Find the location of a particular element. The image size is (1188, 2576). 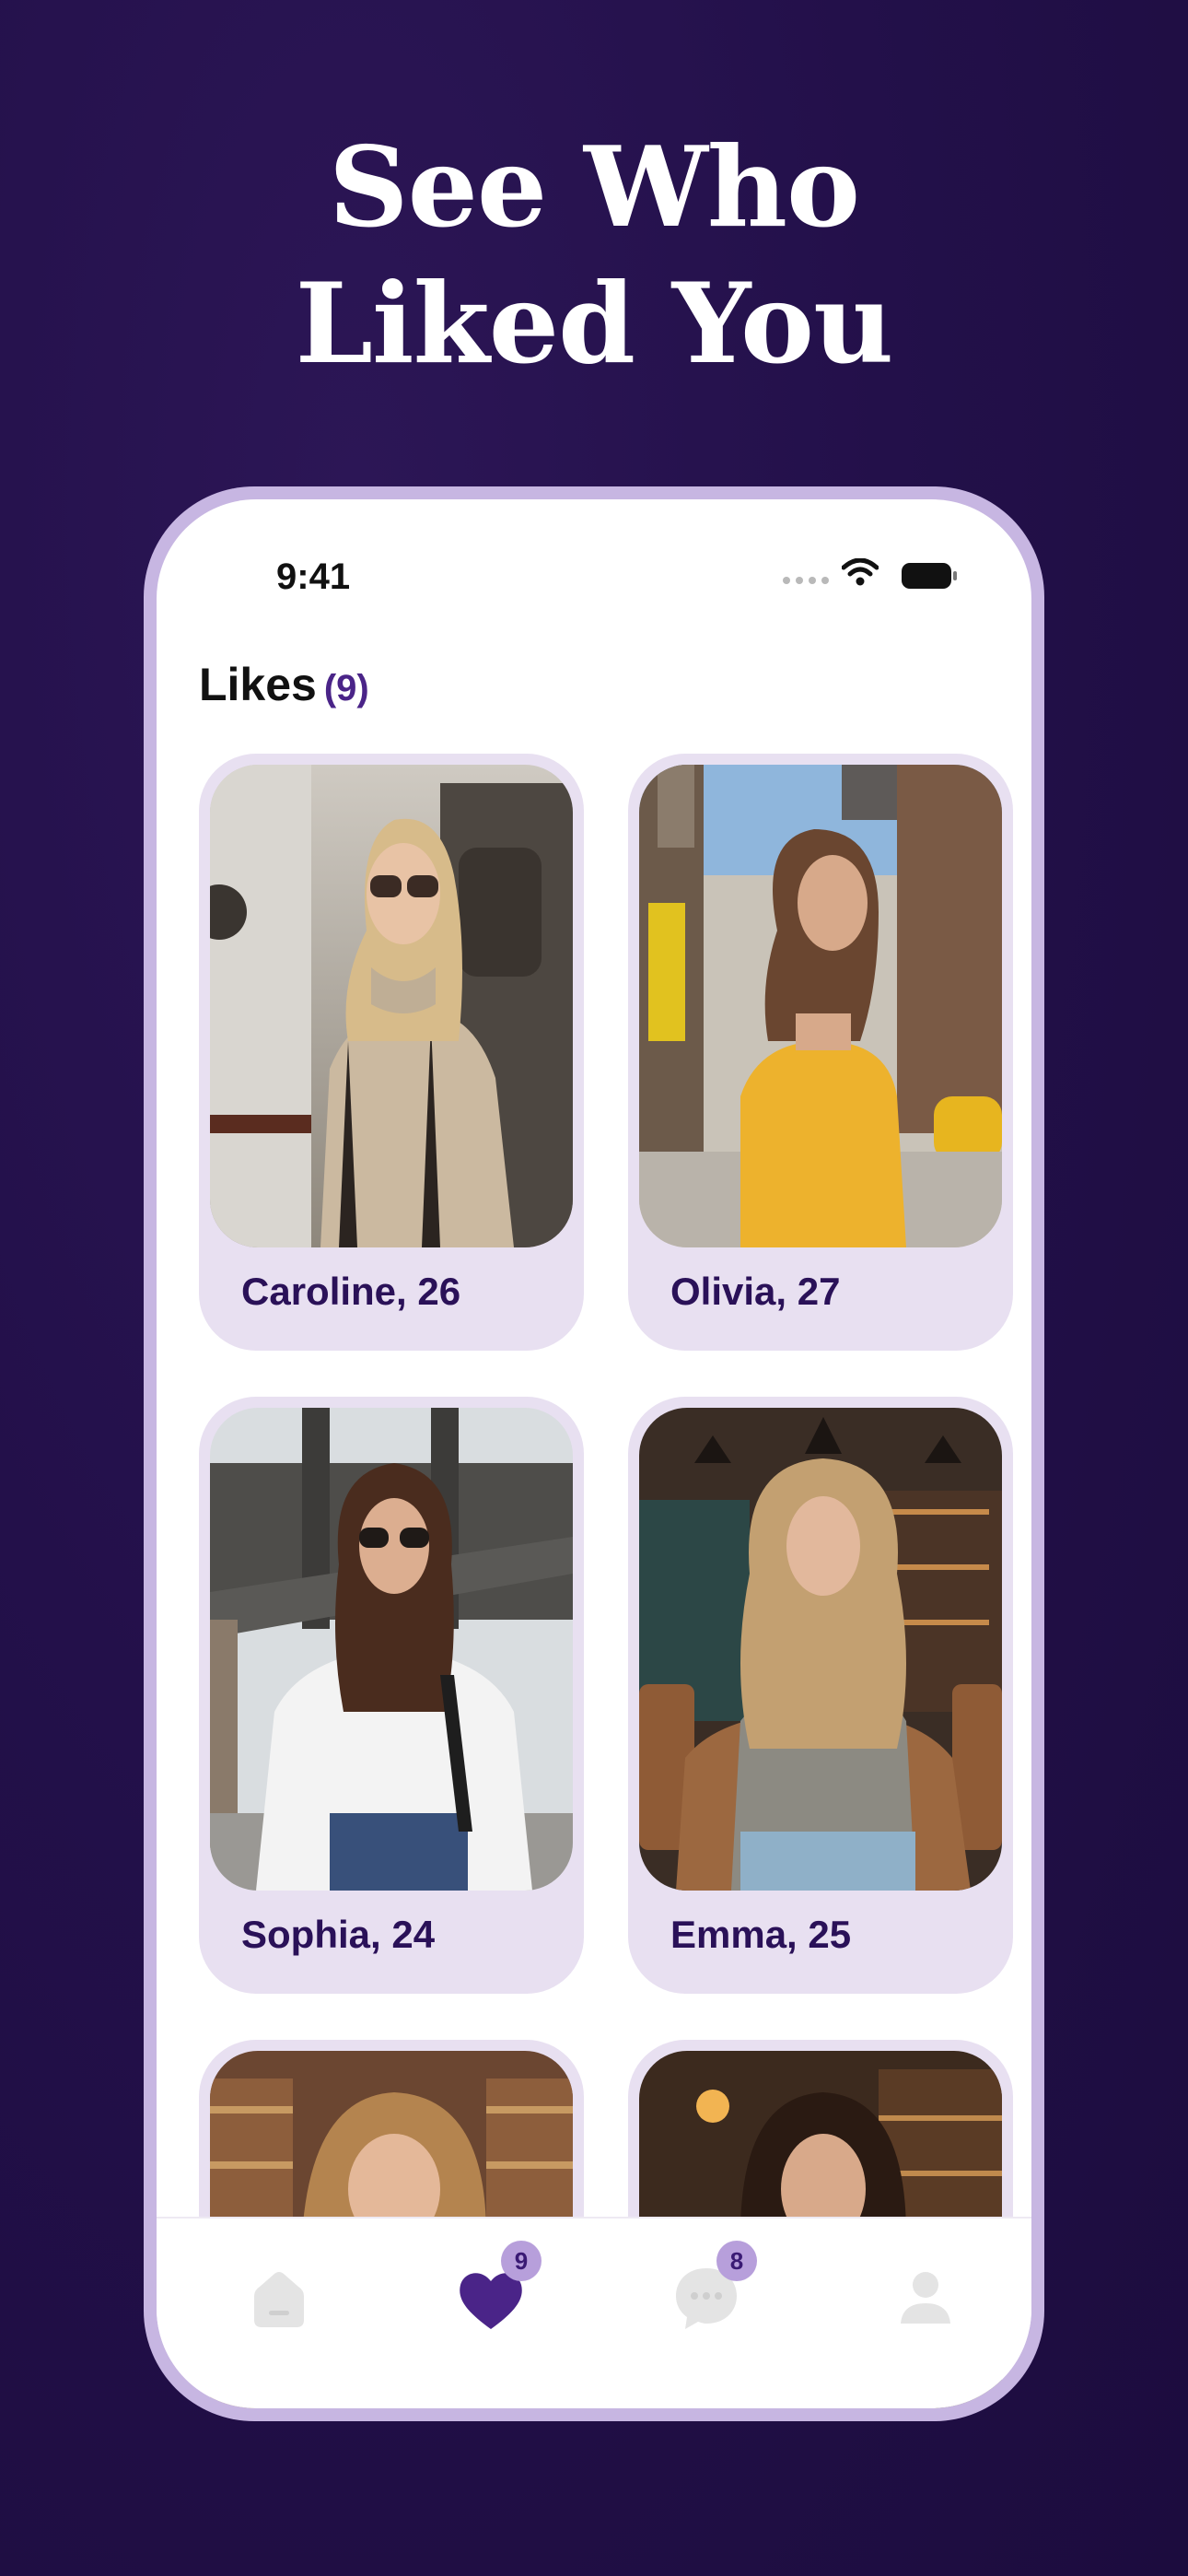

tab-messages: 8 is located at coordinates (711, 2289).